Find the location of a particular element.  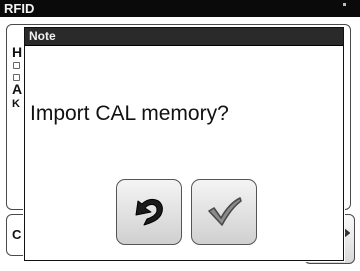

cancel-button is located at coordinates (149, 212).